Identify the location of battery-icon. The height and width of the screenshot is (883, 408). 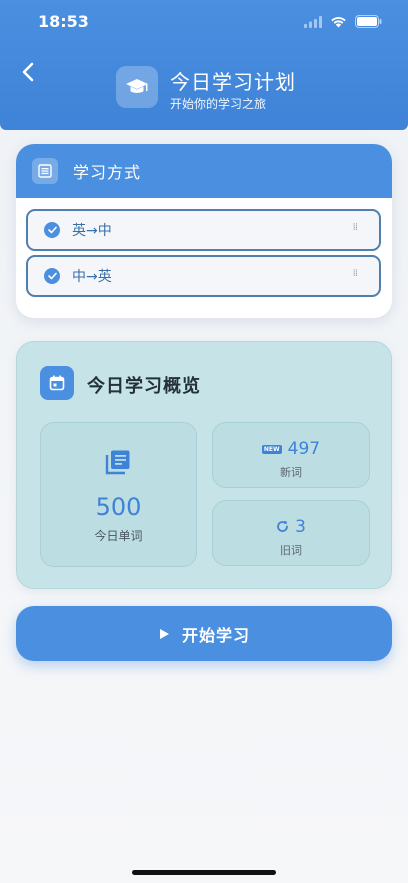
(368, 22).